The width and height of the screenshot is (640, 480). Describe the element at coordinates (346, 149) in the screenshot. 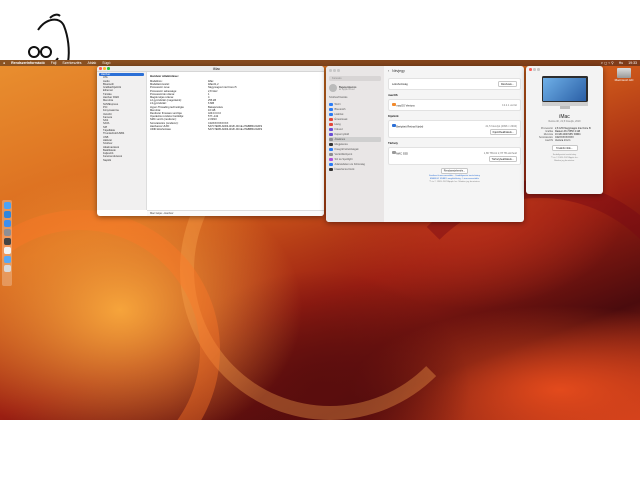

I see `settings-sidebar-label: Kisegítő lehetőségek` at that location.